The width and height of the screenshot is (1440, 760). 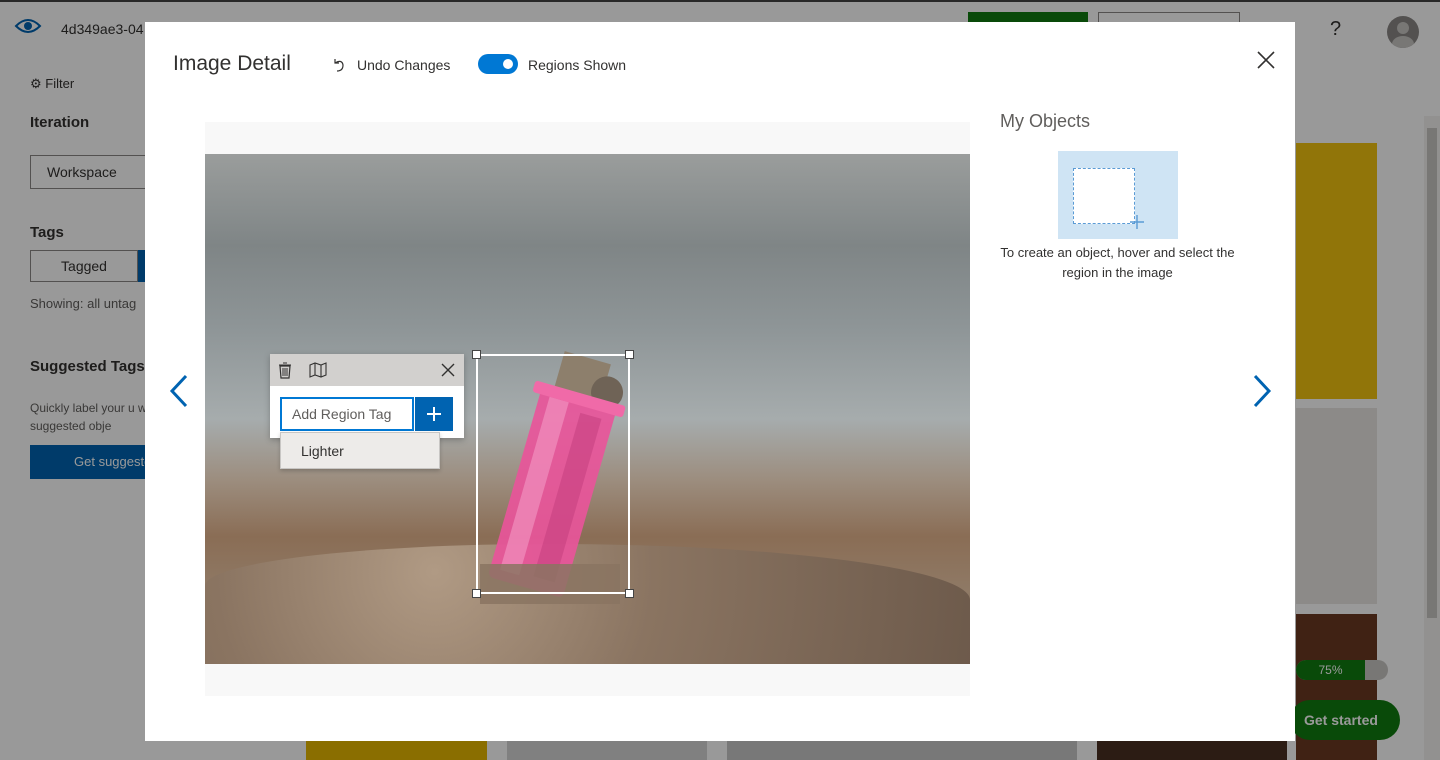 I want to click on region-toolbar, so click(x=367, y=370).